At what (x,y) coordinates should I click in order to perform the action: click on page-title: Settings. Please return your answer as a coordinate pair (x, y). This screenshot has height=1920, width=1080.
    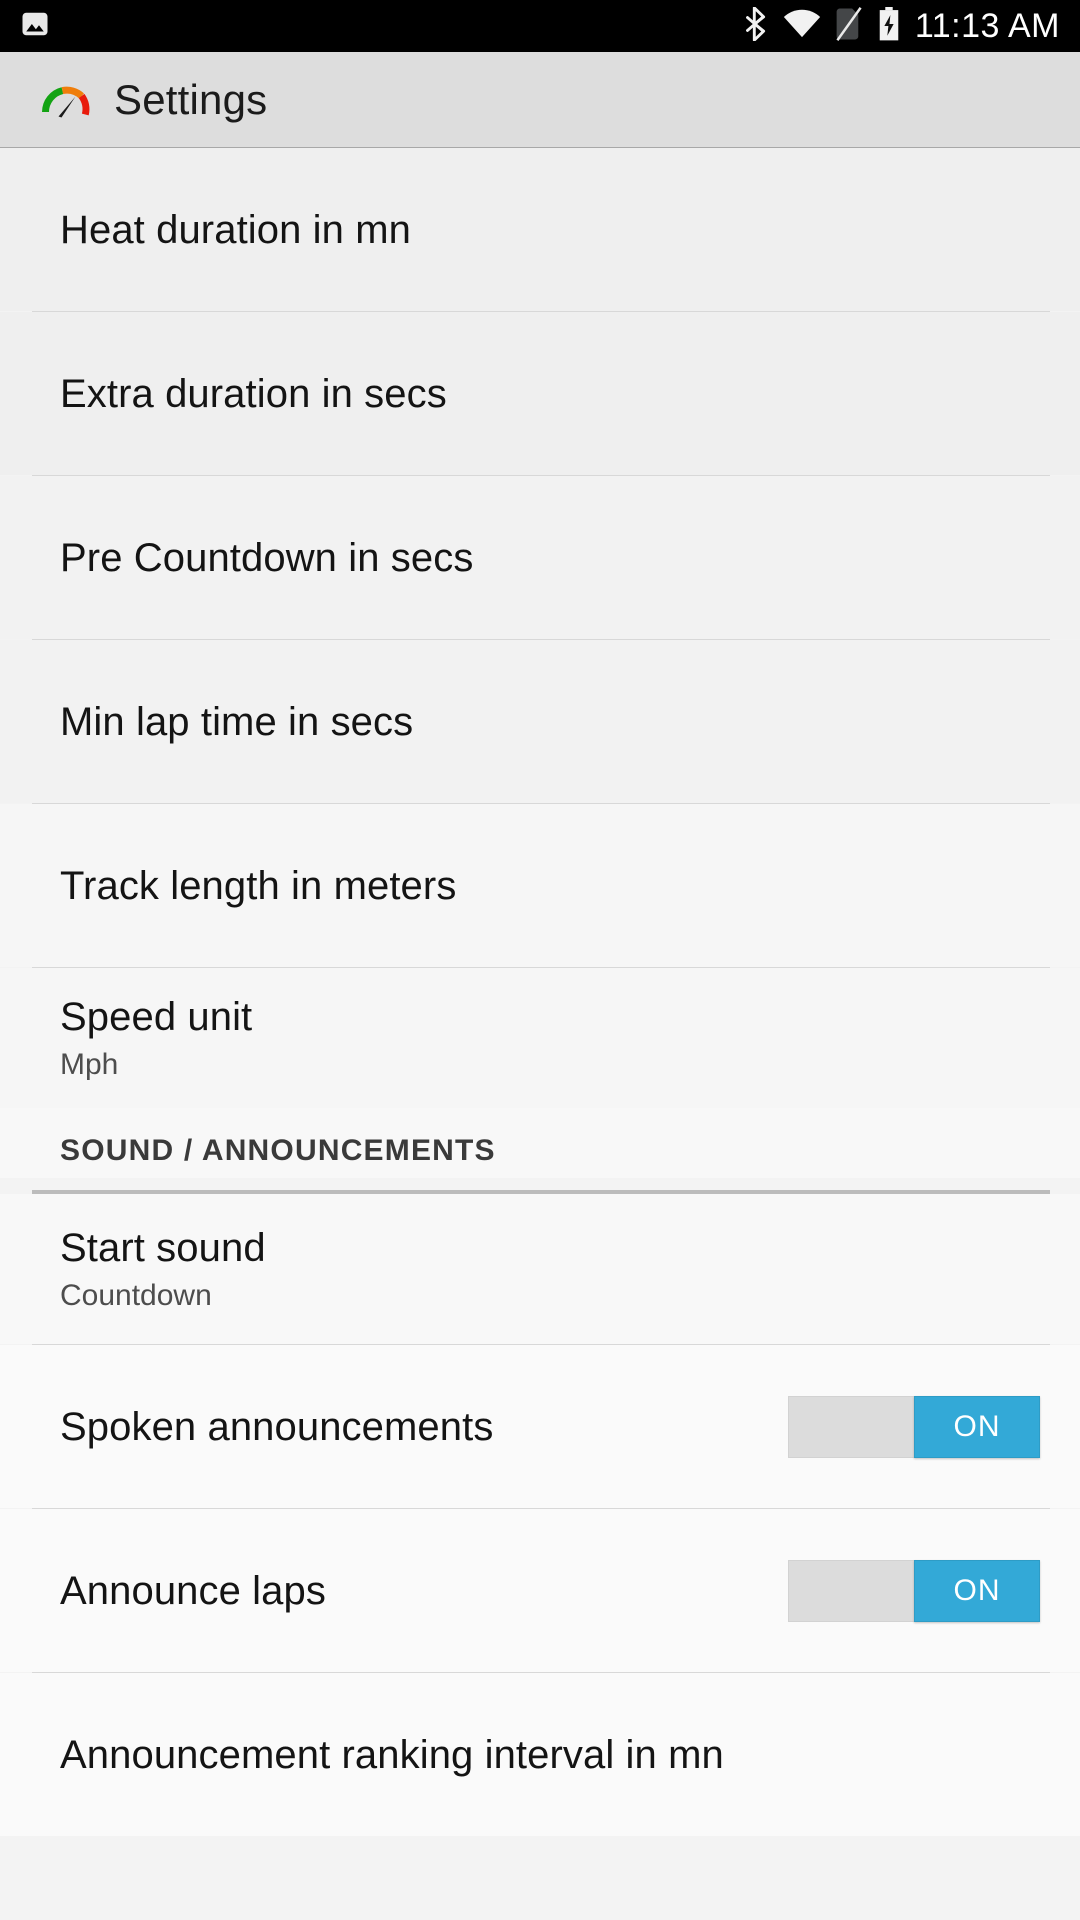
    Looking at the image, I should click on (191, 99).